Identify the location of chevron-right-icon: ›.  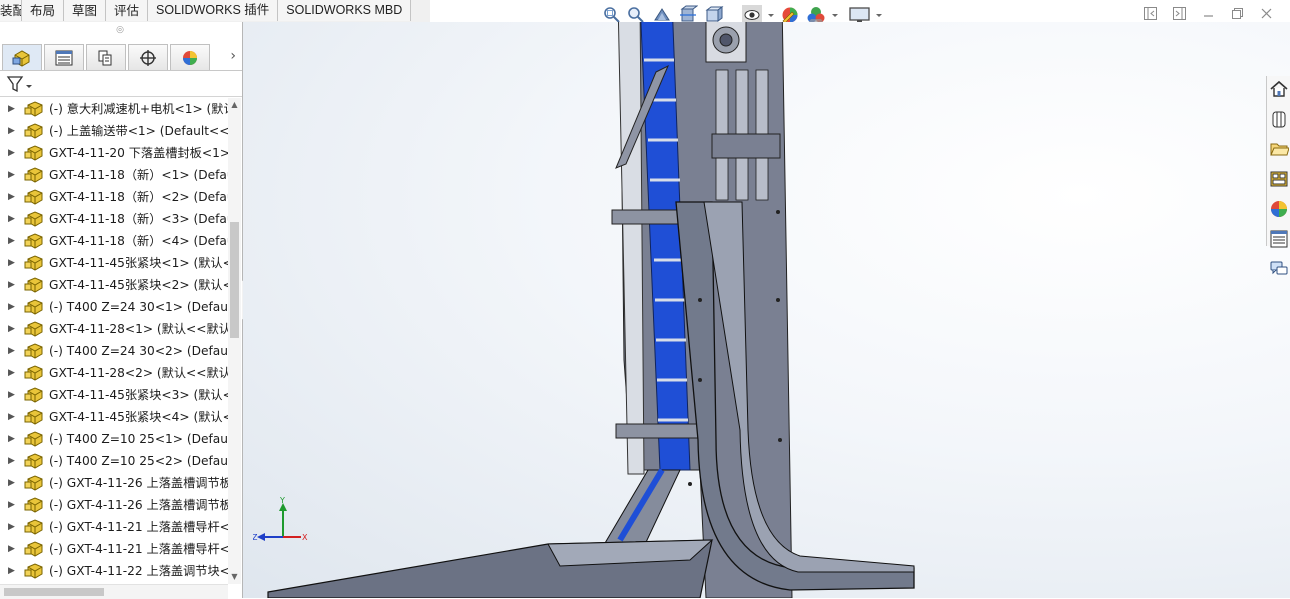
(233, 56).